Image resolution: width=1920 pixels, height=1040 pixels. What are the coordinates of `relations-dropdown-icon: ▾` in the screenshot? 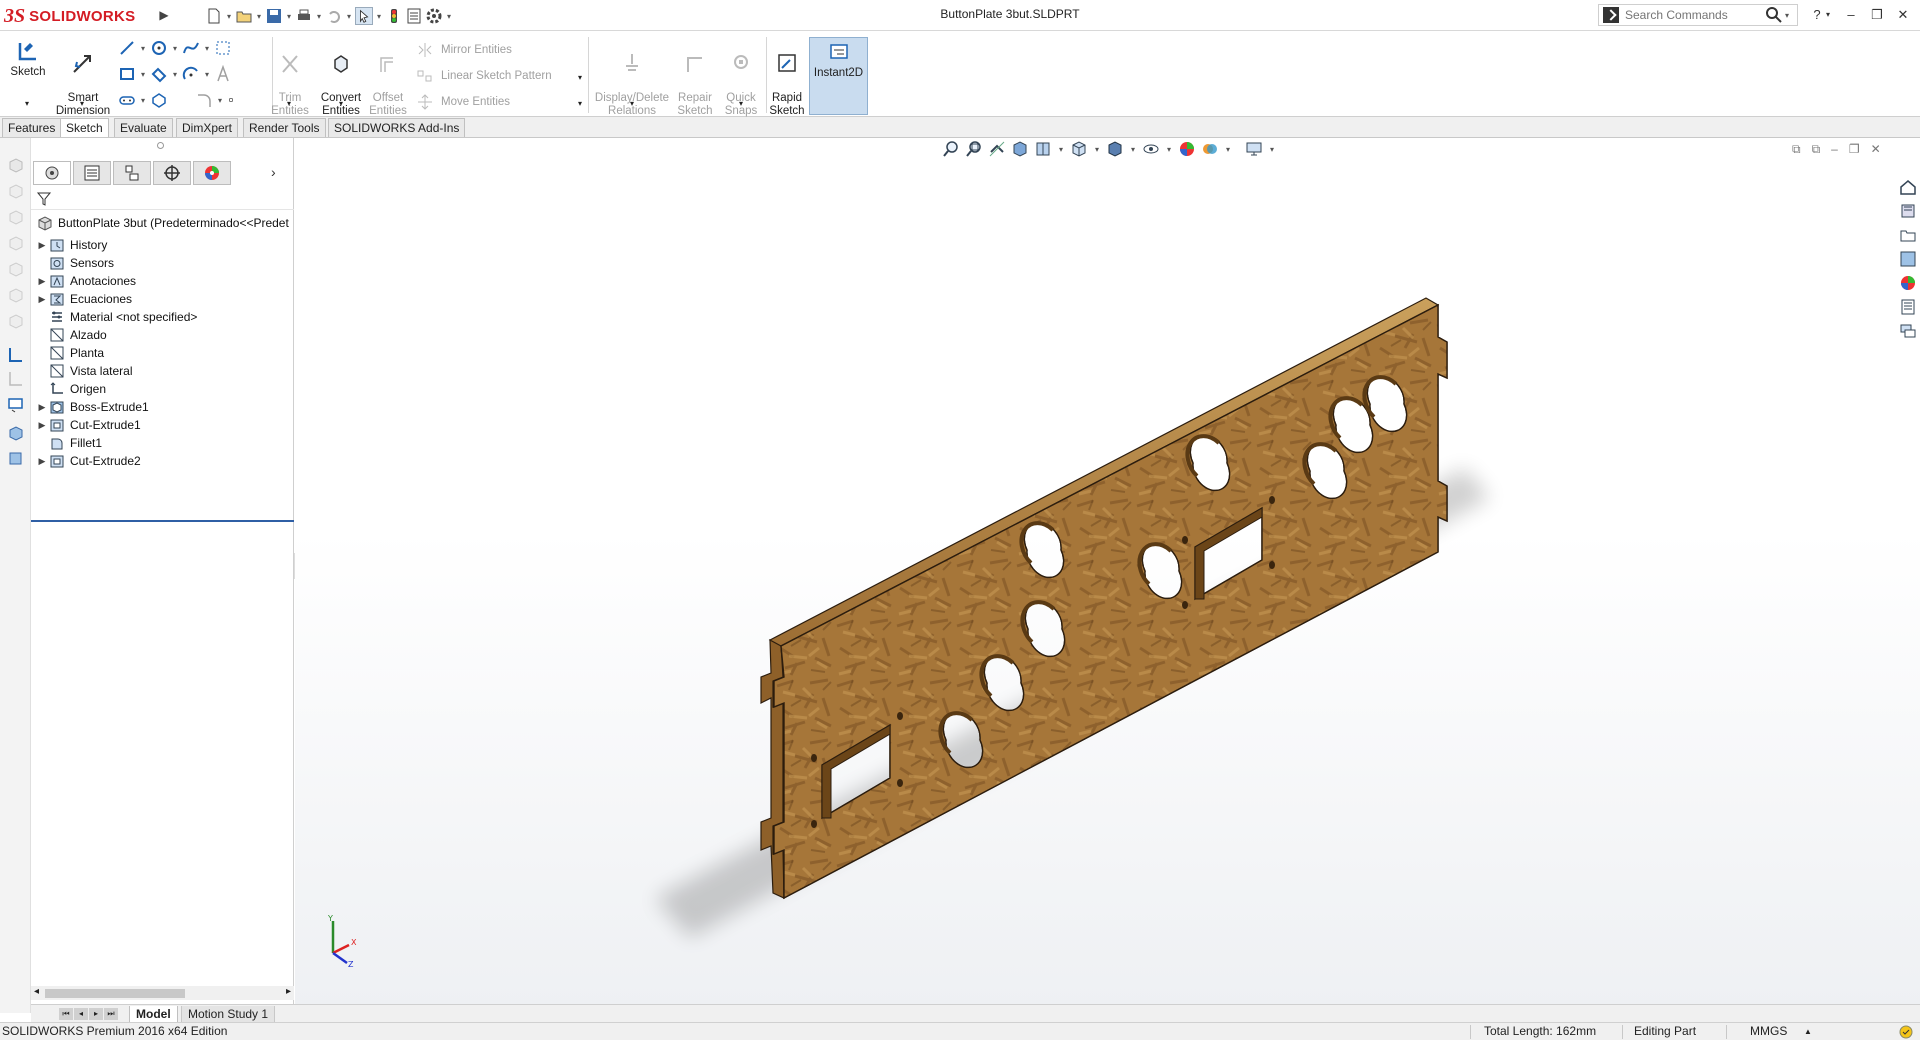 It's located at (632, 103).